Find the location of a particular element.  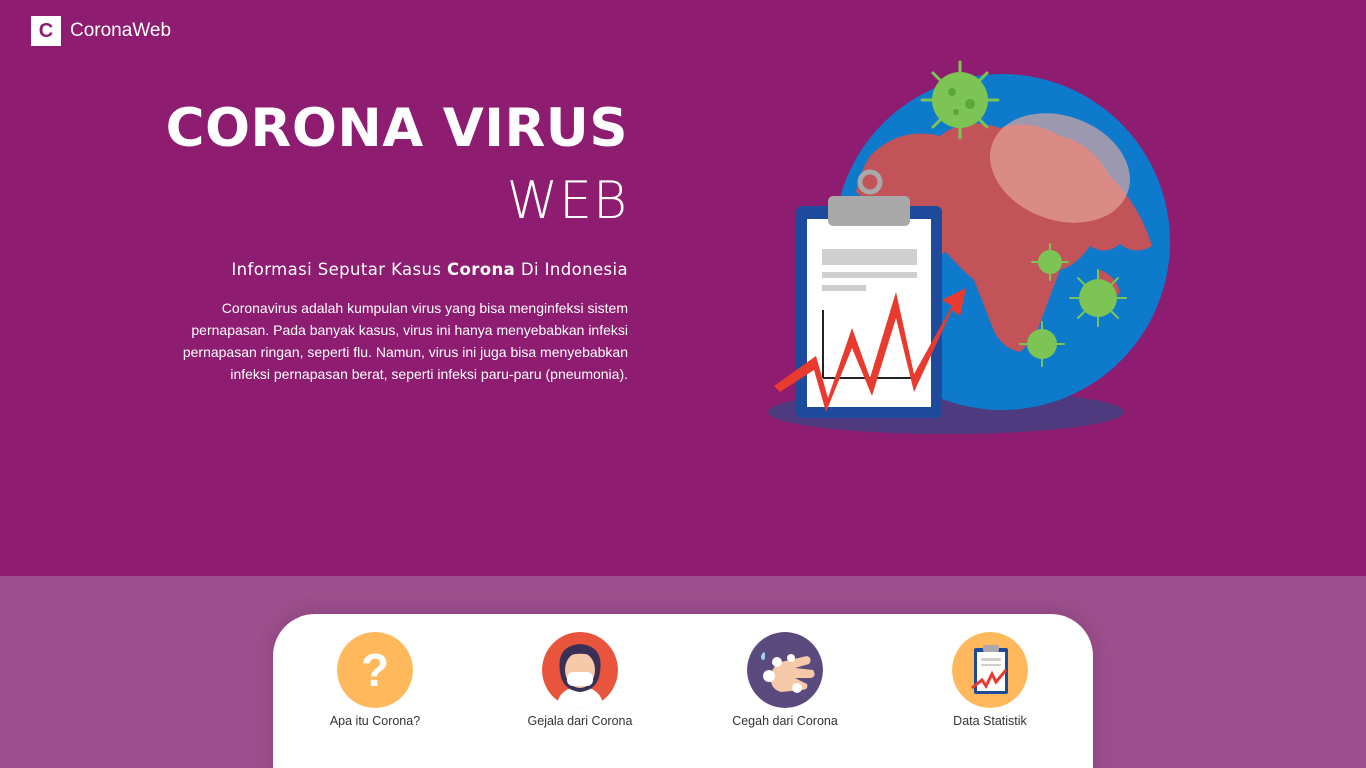

globe-clipboard-illustration is located at coordinates (969, 247).